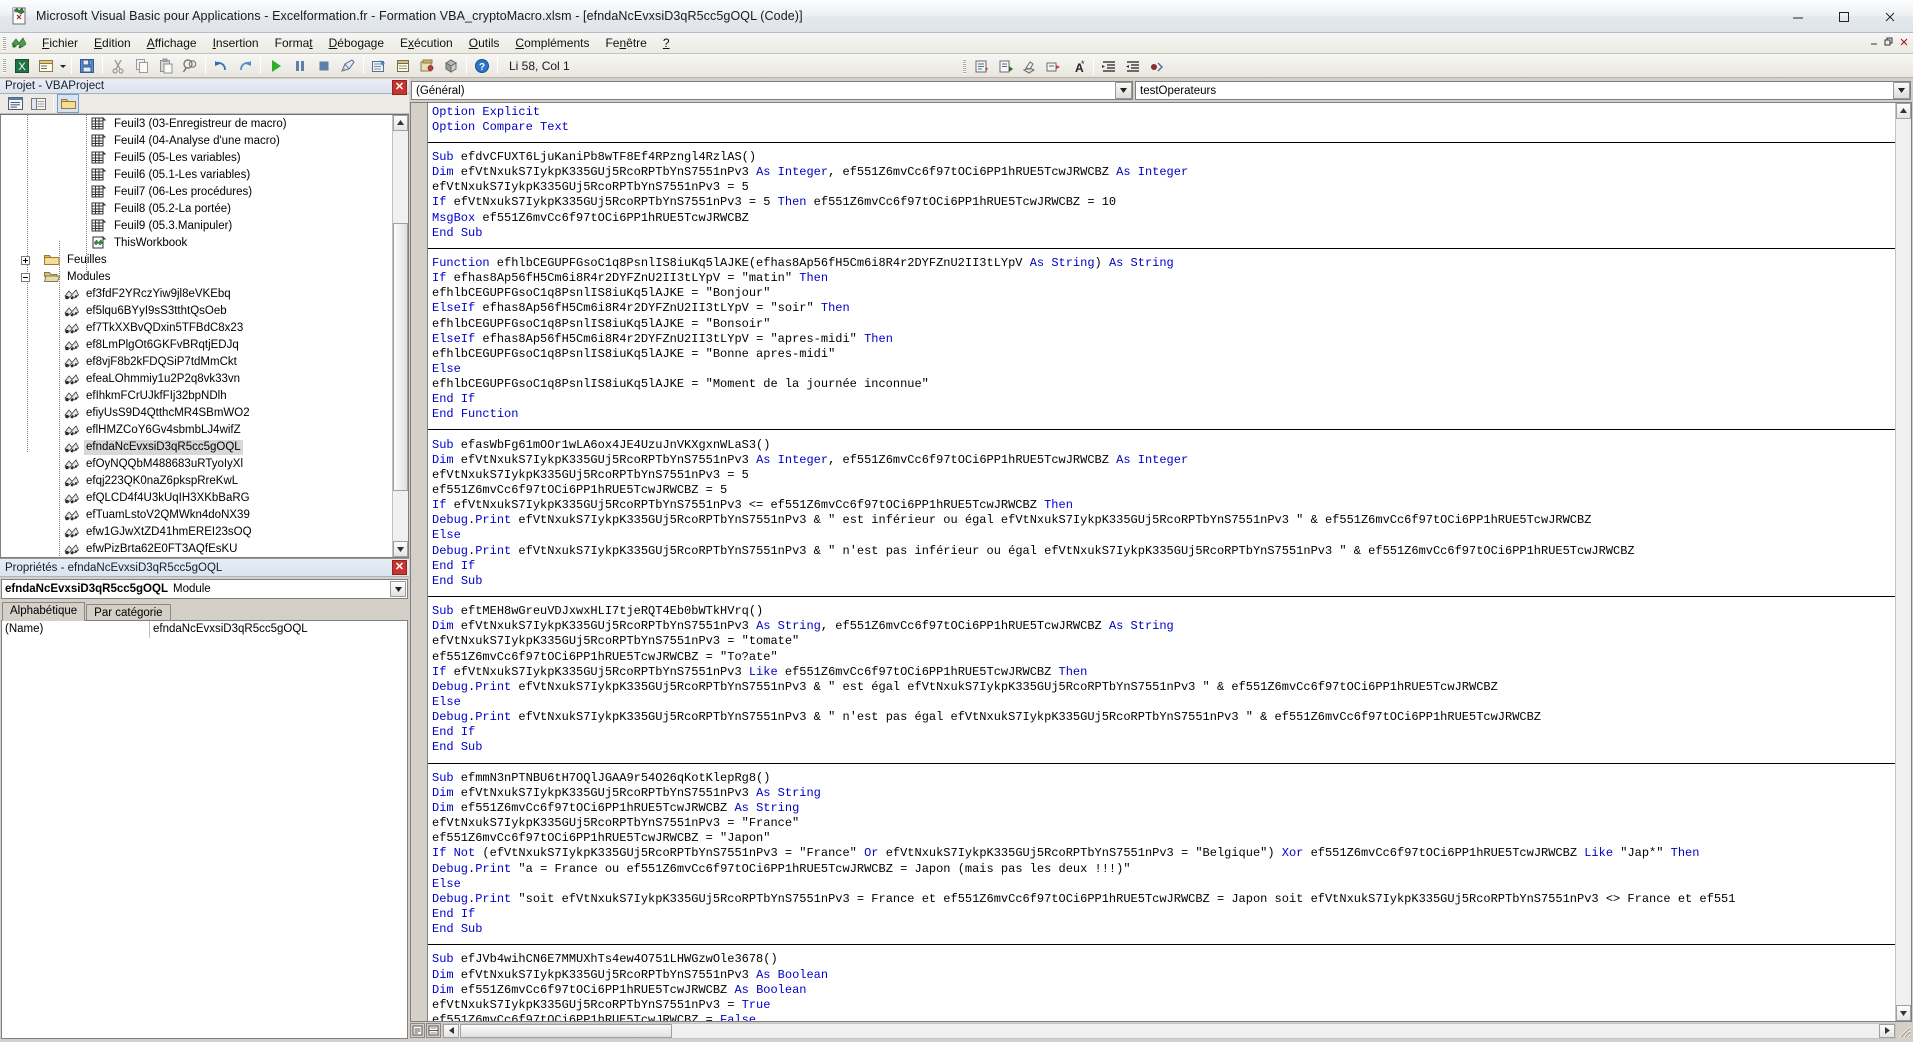 The height and width of the screenshot is (1042, 1913). I want to click on menu-debogage: Débogage, so click(356, 43).